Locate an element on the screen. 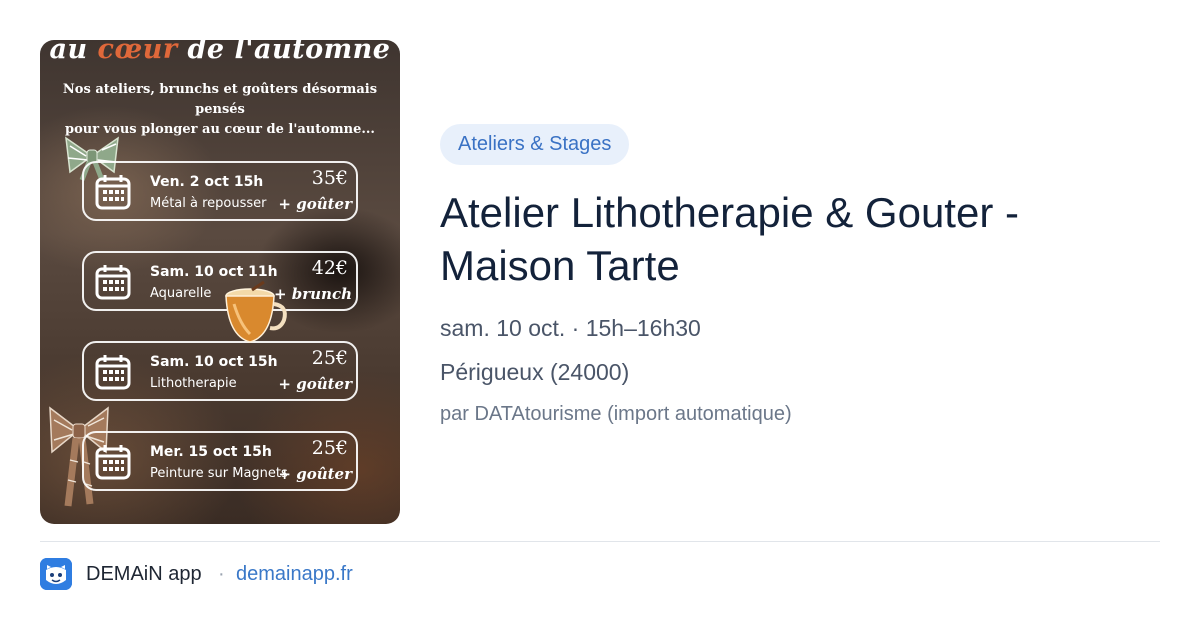 The width and height of the screenshot is (1200, 630). poster-event-date: Sam. 10 oct 15h is located at coordinates (214, 362).